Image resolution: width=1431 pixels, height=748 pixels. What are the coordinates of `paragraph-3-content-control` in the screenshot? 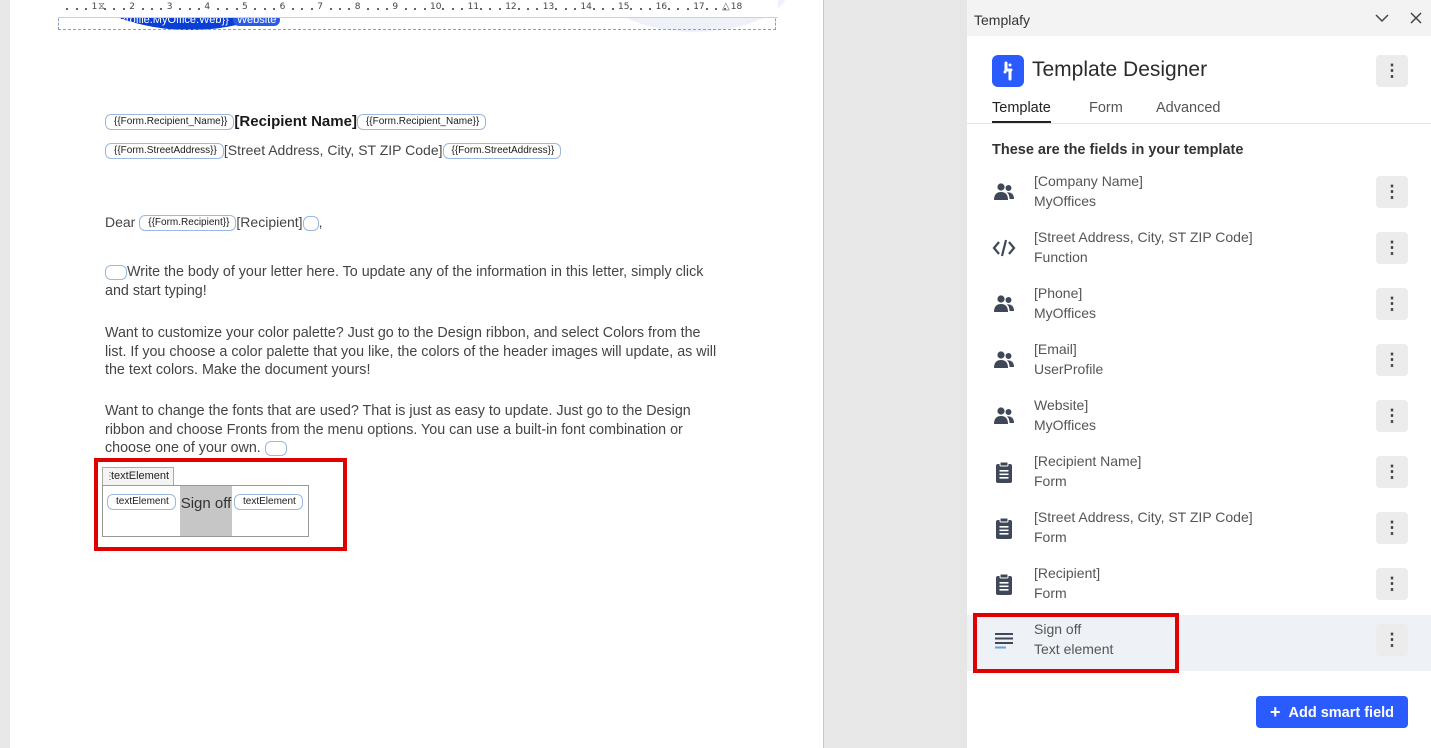 It's located at (275, 448).